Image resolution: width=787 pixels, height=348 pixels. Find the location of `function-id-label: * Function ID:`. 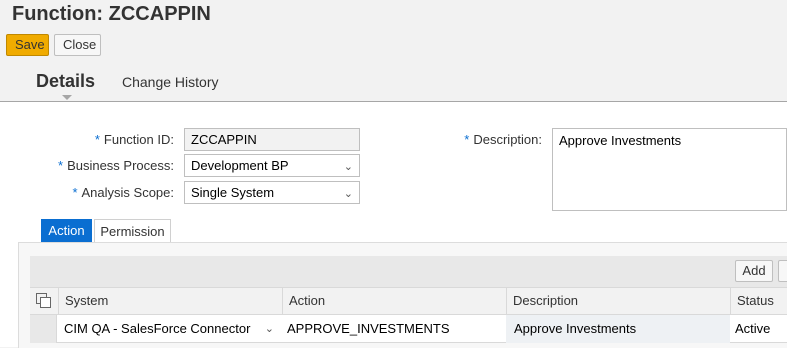

function-id-label: * Function ID: is located at coordinates (134, 139).